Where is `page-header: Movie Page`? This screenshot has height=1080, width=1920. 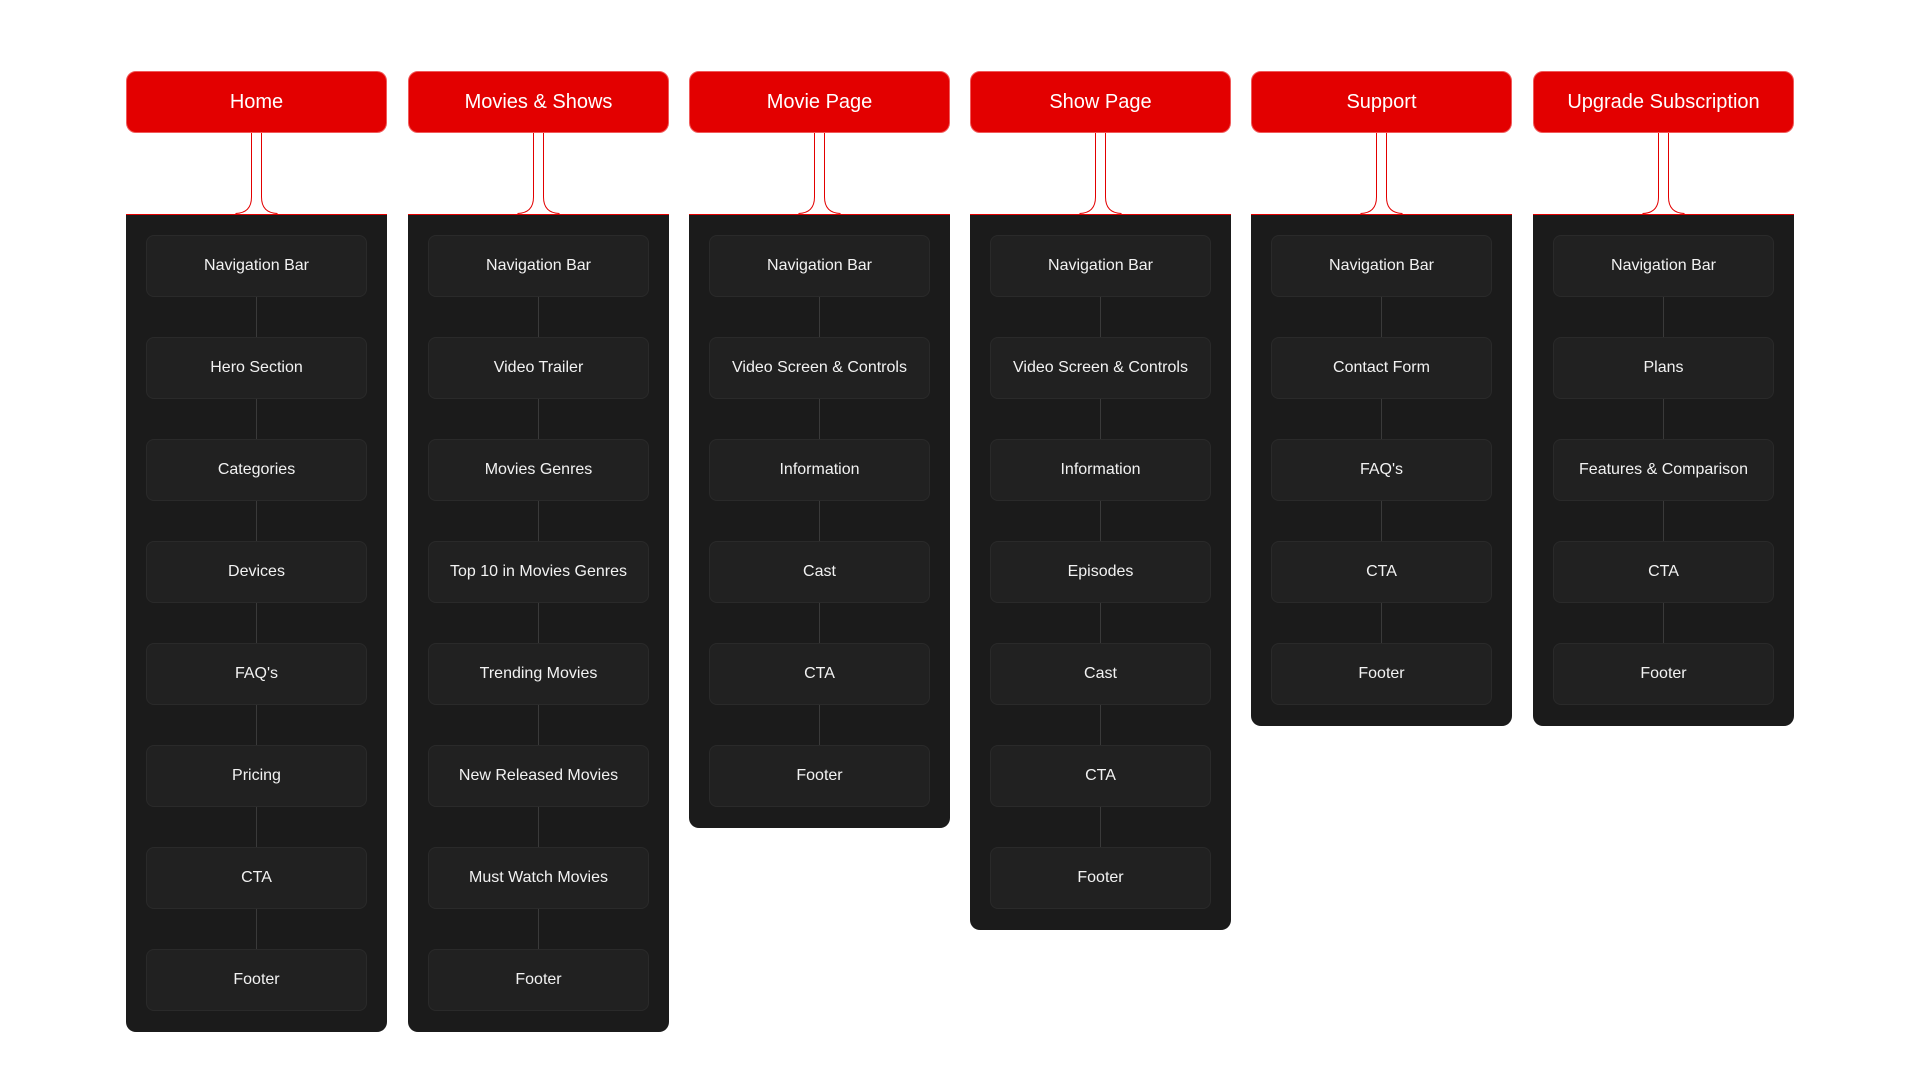
page-header: Movie Page is located at coordinates (819, 102).